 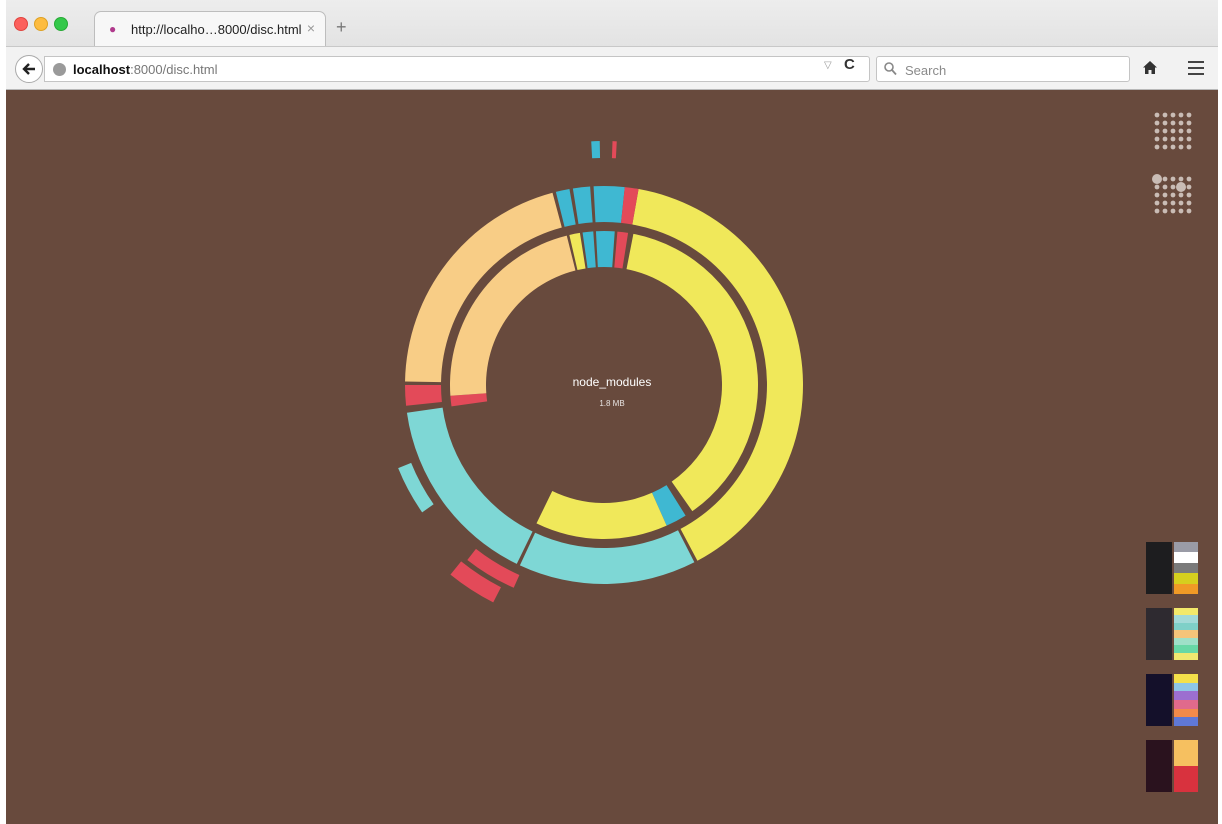 I want to click on minimize-window-button, so click(x=41, y=24).